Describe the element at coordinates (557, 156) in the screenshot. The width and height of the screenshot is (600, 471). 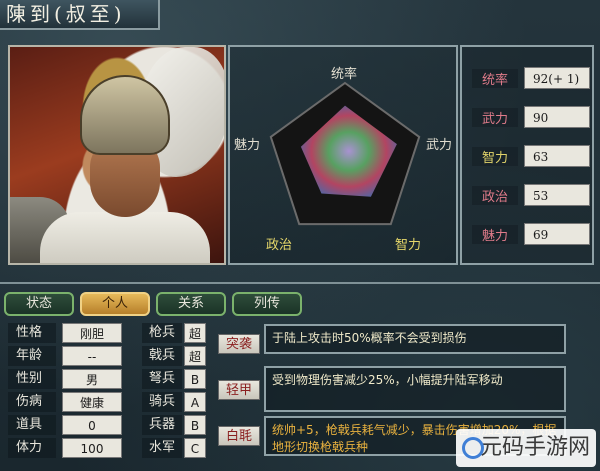
I see `stat-value: 63` at that location.